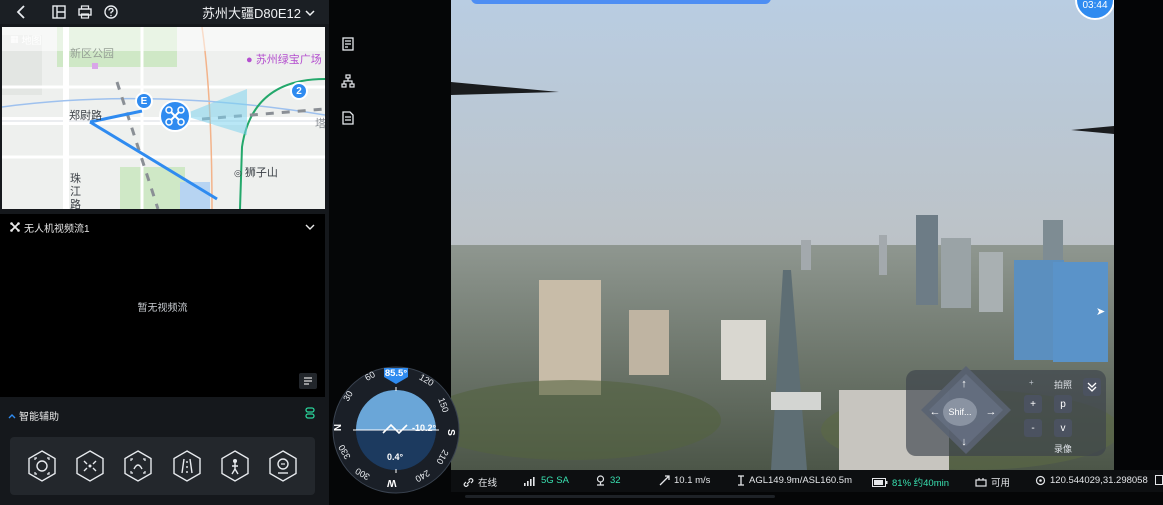 This screenshot has height=505, width=1163. I want to click on double-chevron-down-icon, so click(1092, 387).